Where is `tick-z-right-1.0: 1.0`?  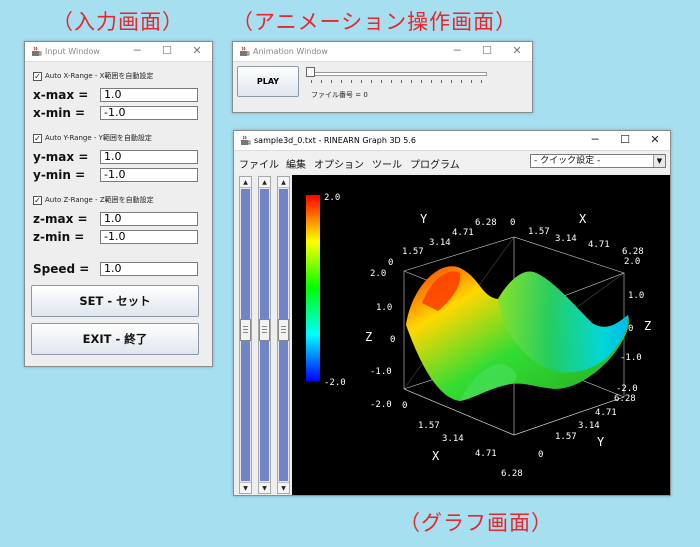 tick-z-right-1.0: 1.0 is located at coordinates (636, 296).